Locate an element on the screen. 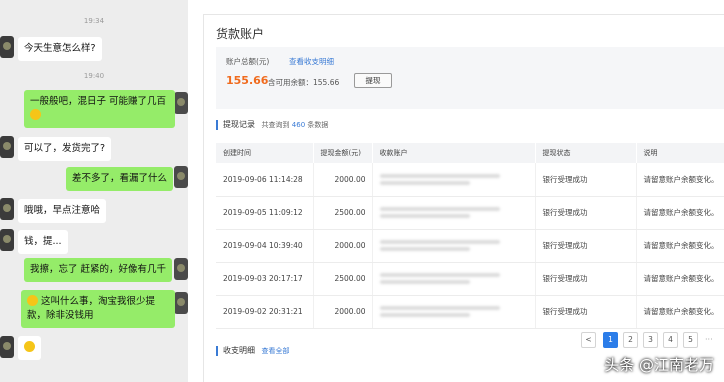 This screenshot has height=382, width=724. watermark: 头条 @江南老万 is located at coordinates (659, 365).